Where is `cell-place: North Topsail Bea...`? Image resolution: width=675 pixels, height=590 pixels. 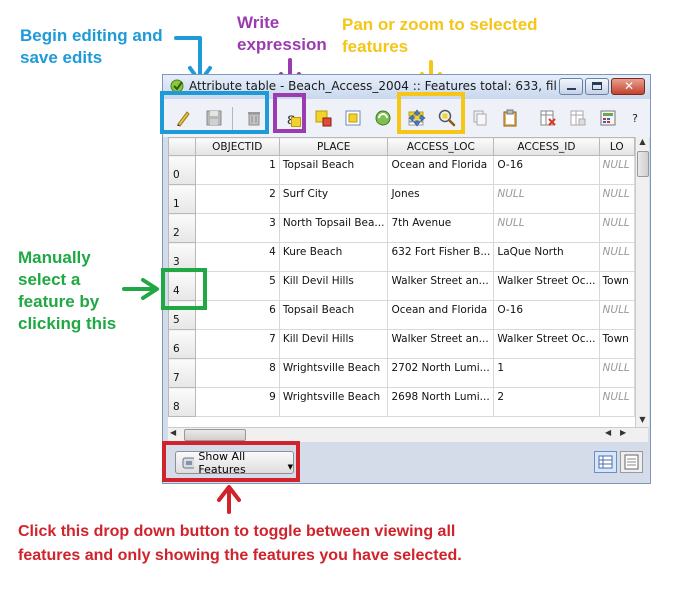
cell-place: North Topsail Bea... is located at coordinates (333, 228).